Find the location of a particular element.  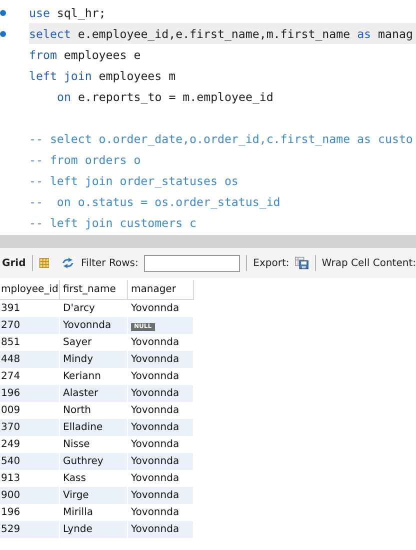

table-cell: 900 is located at coordinates (30, 495).